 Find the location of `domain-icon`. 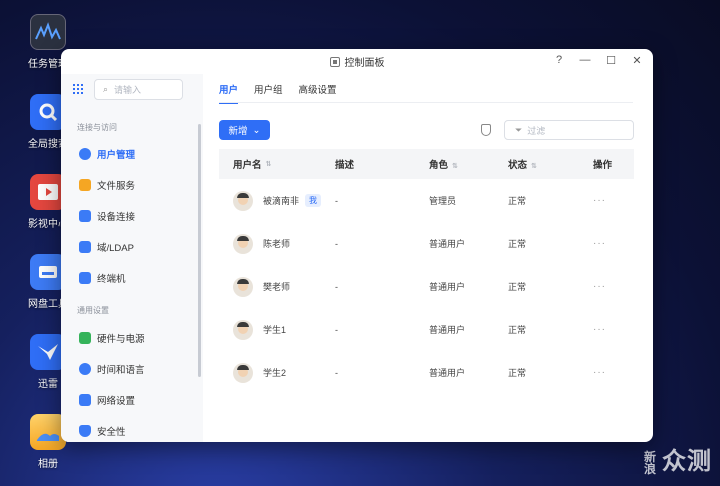

domain-icon is located at coordinates (85, 247).